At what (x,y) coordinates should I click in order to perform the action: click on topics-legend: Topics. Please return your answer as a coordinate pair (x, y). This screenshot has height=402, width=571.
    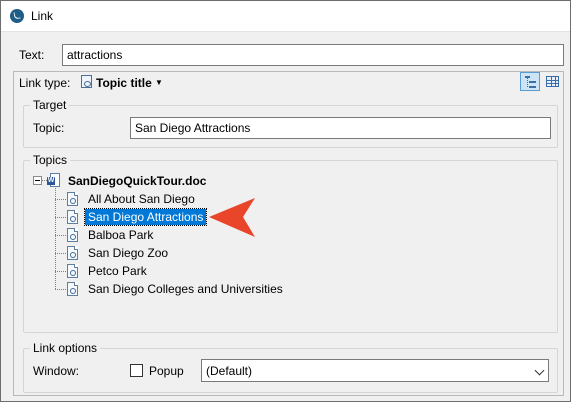
    Looking at the image, I should click on (50, 160).